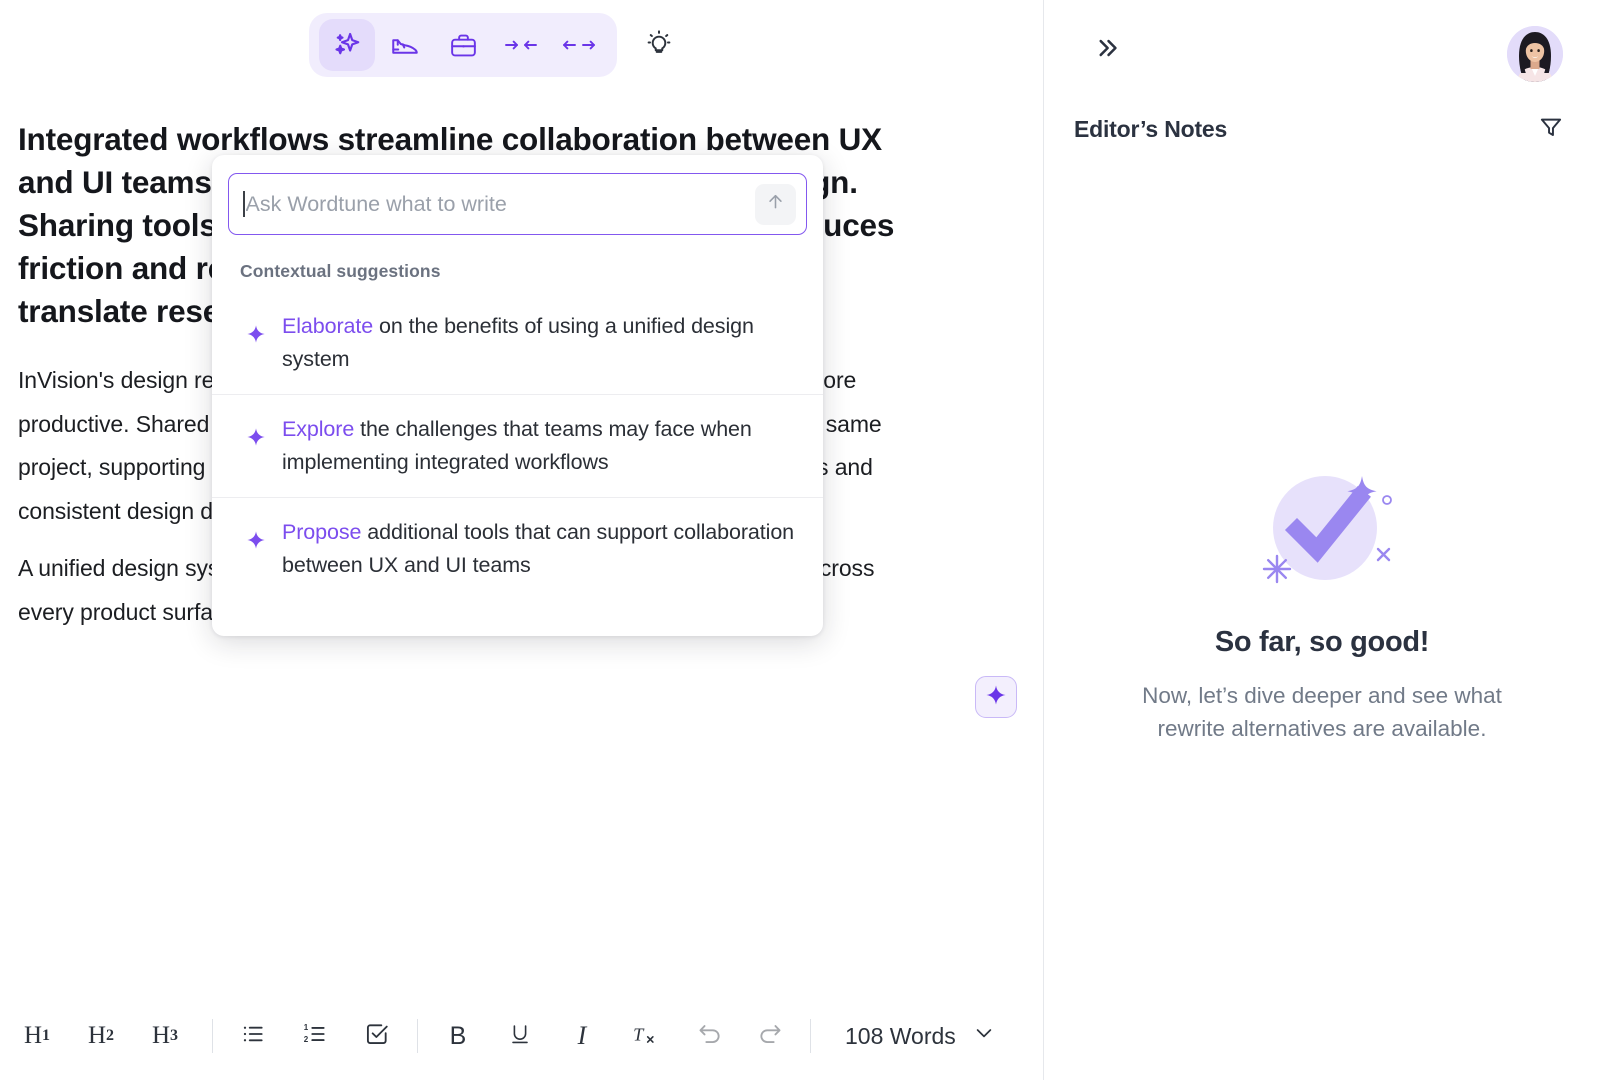  What do you see at coordinates (984, 1036) in the screenshot?
I see `chevron-down-icon` at bounding box center [984, 1036].